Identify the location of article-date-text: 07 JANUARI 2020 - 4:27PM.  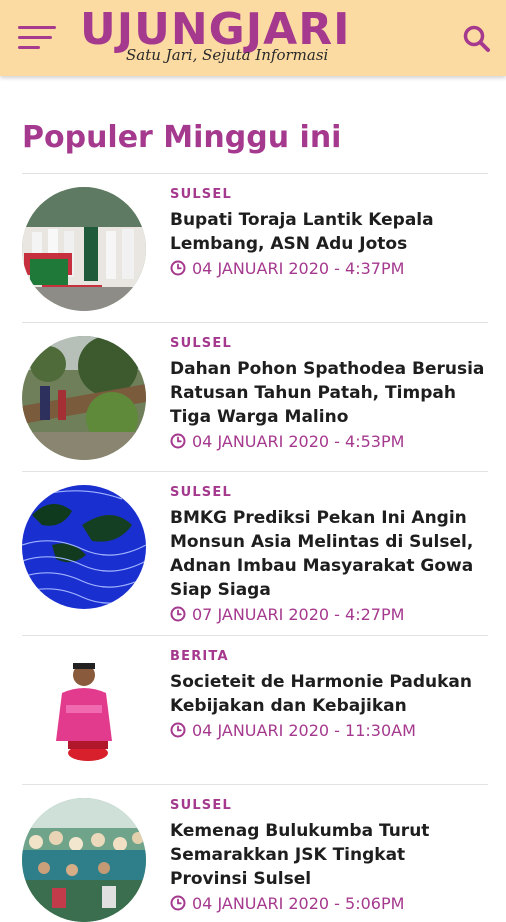
(298, 614).